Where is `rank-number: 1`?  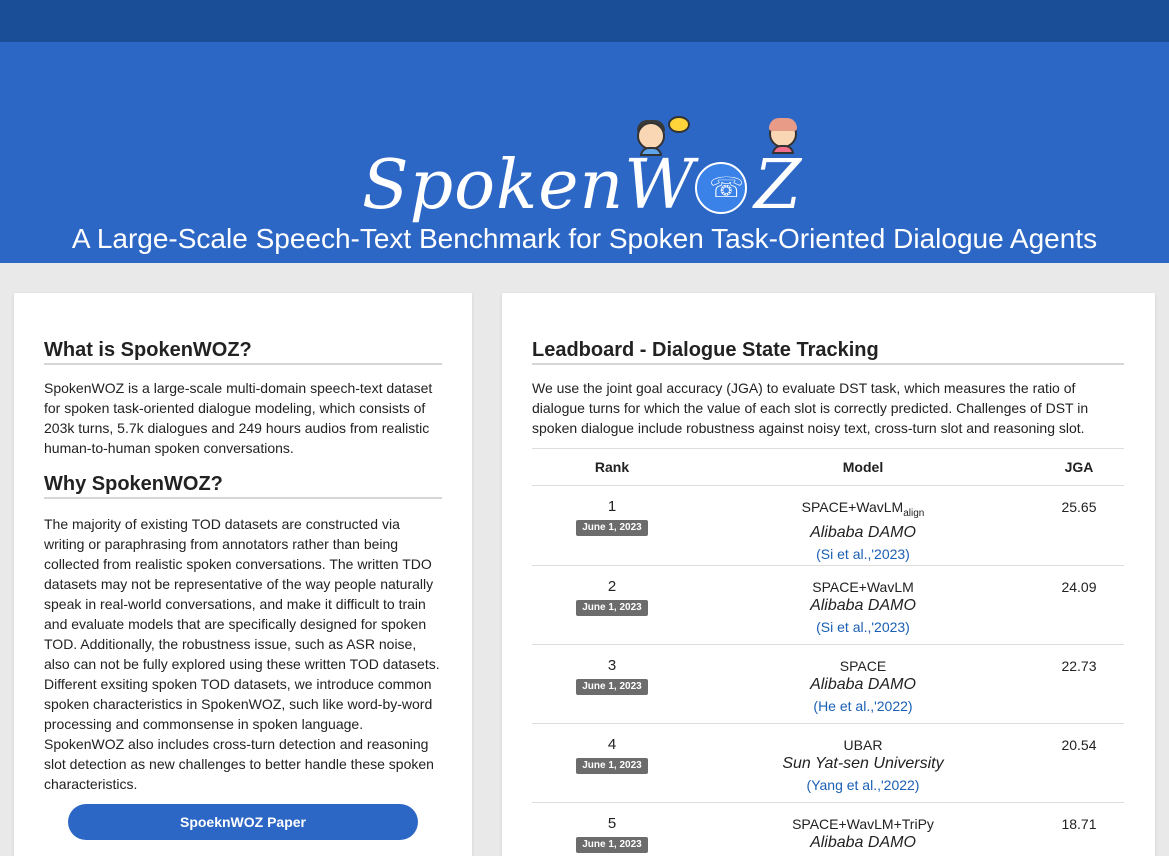 rank-number: 1 is located at coordinates (612, 506).